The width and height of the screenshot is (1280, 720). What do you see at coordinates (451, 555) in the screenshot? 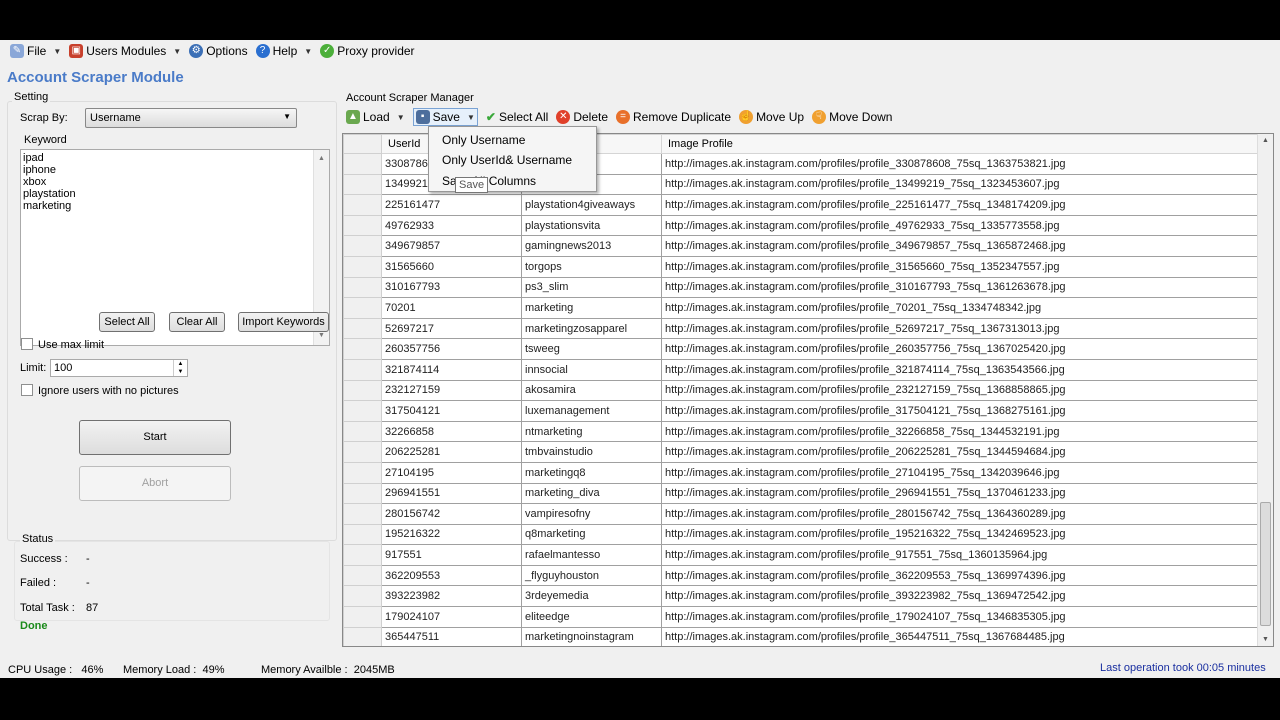
I see `userid-cell: 917551` at bounding box center [451, 555].